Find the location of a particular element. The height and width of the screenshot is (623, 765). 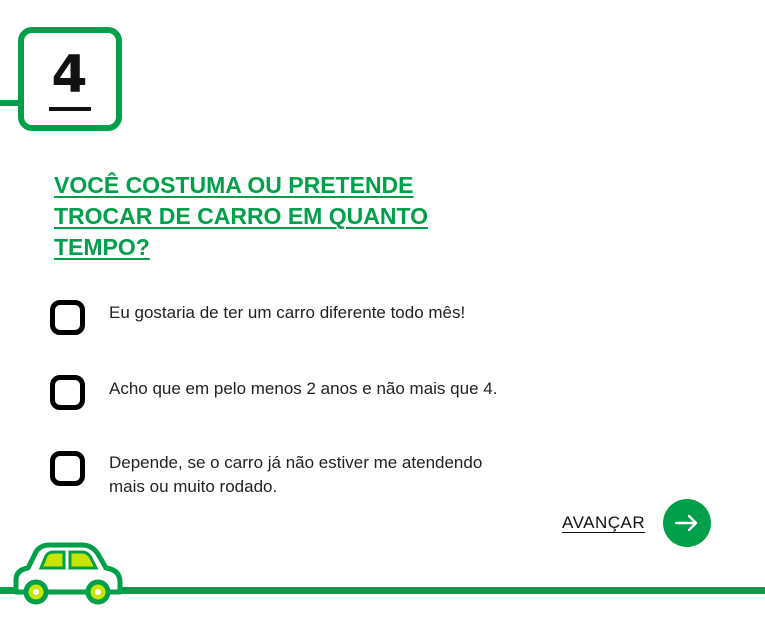

car-icon is located at coordinates (68, 573).